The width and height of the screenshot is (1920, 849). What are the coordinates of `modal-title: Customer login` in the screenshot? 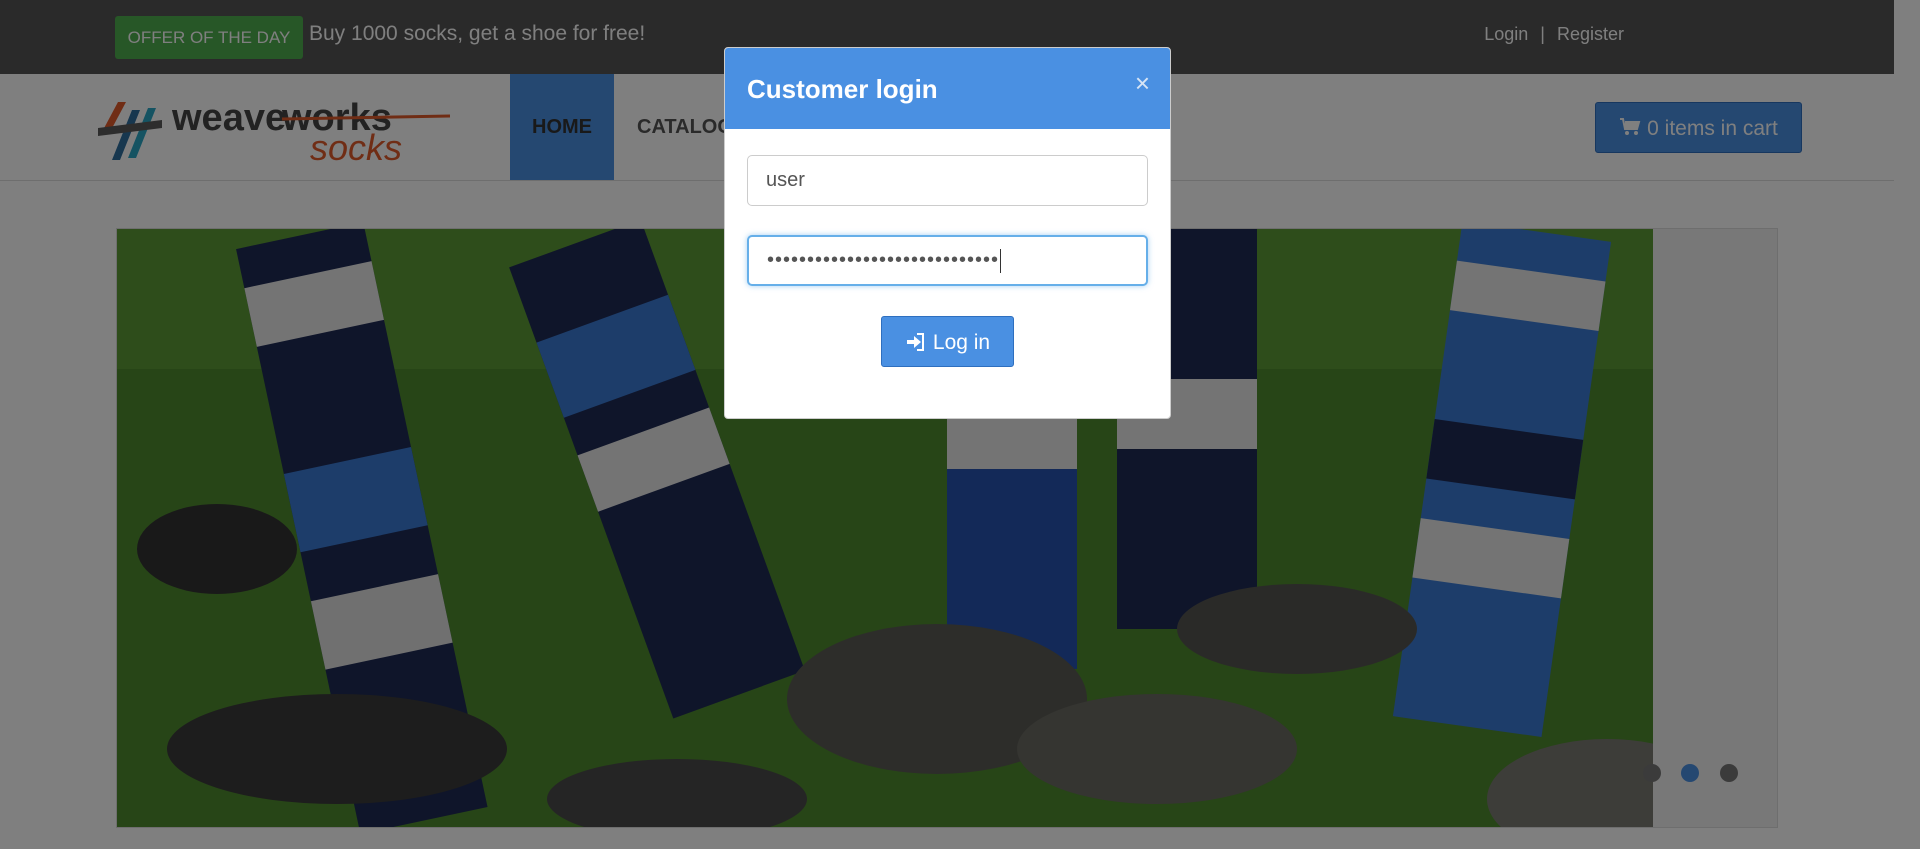 It's located at (842, 89).